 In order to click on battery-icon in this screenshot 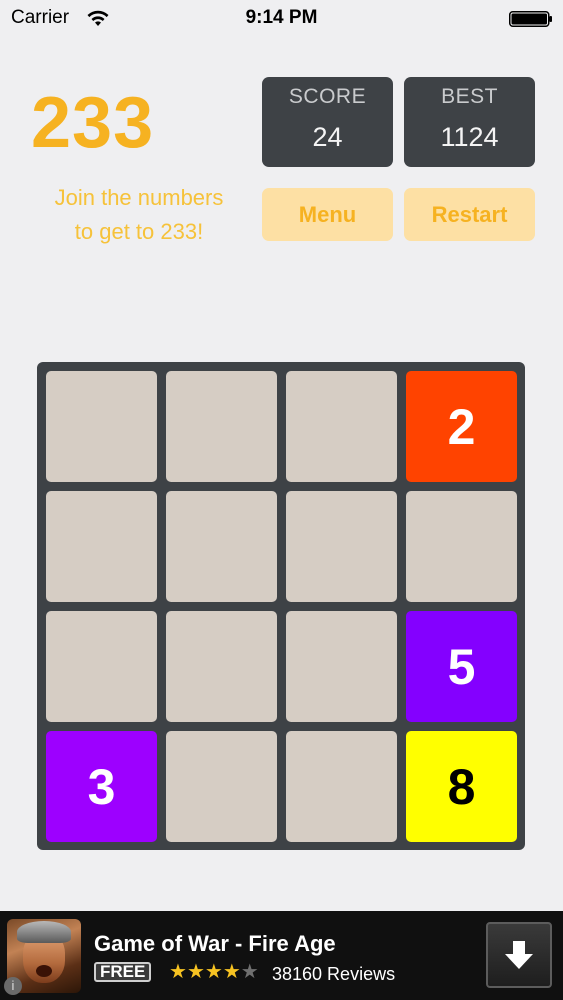, I will do `click(530, 19)`.